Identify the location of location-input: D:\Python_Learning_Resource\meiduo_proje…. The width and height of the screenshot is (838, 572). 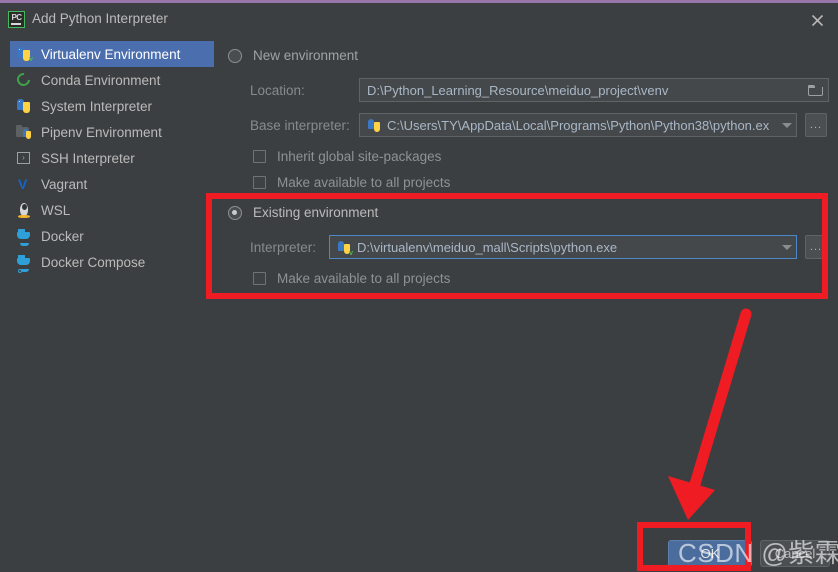
(594, 90).